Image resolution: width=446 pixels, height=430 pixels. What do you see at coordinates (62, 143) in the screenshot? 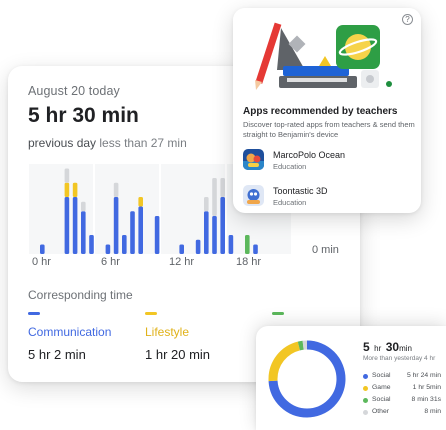
I see `compare-lead: previous day` at bounding box center [62, 143].